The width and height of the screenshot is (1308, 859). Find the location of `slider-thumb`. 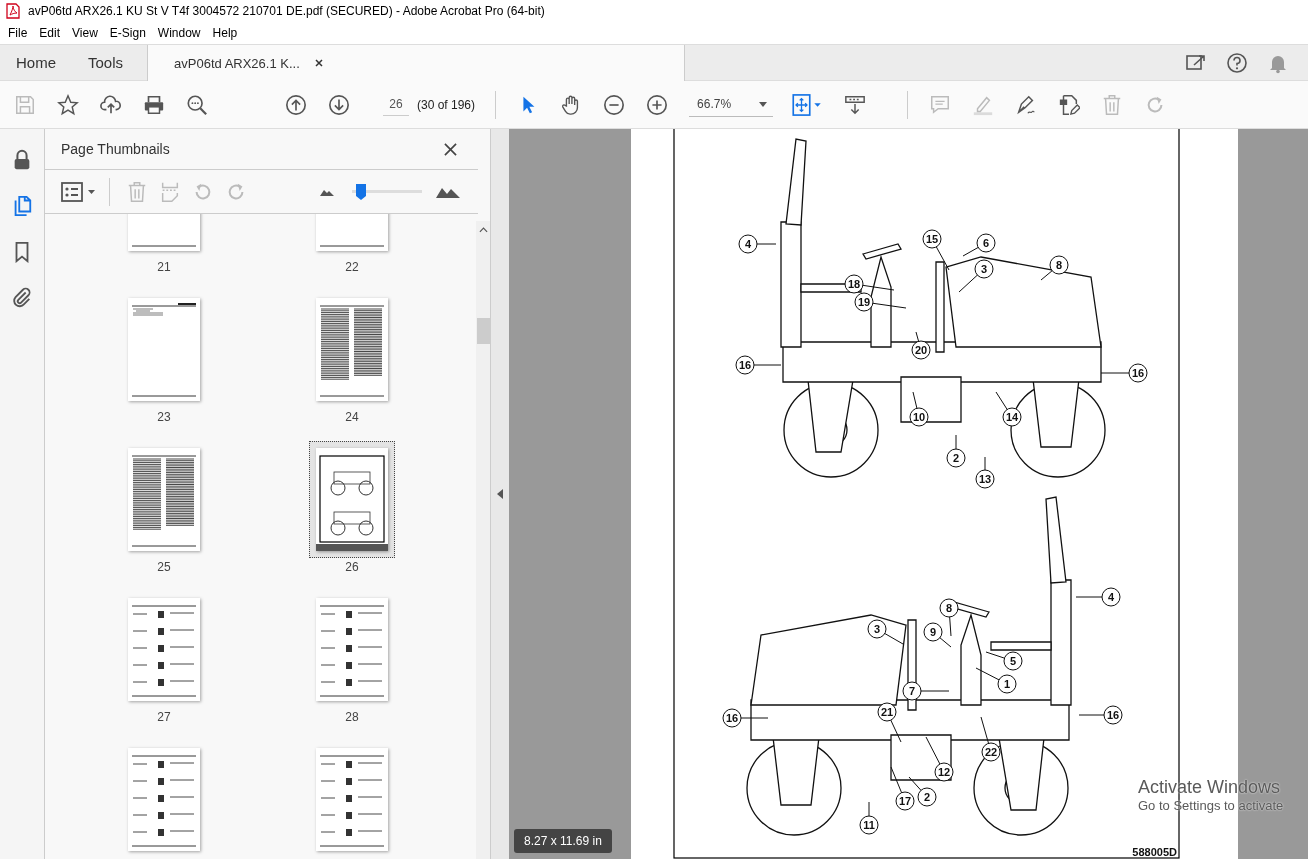

slider-thumb is located at coordinates (361, 191).